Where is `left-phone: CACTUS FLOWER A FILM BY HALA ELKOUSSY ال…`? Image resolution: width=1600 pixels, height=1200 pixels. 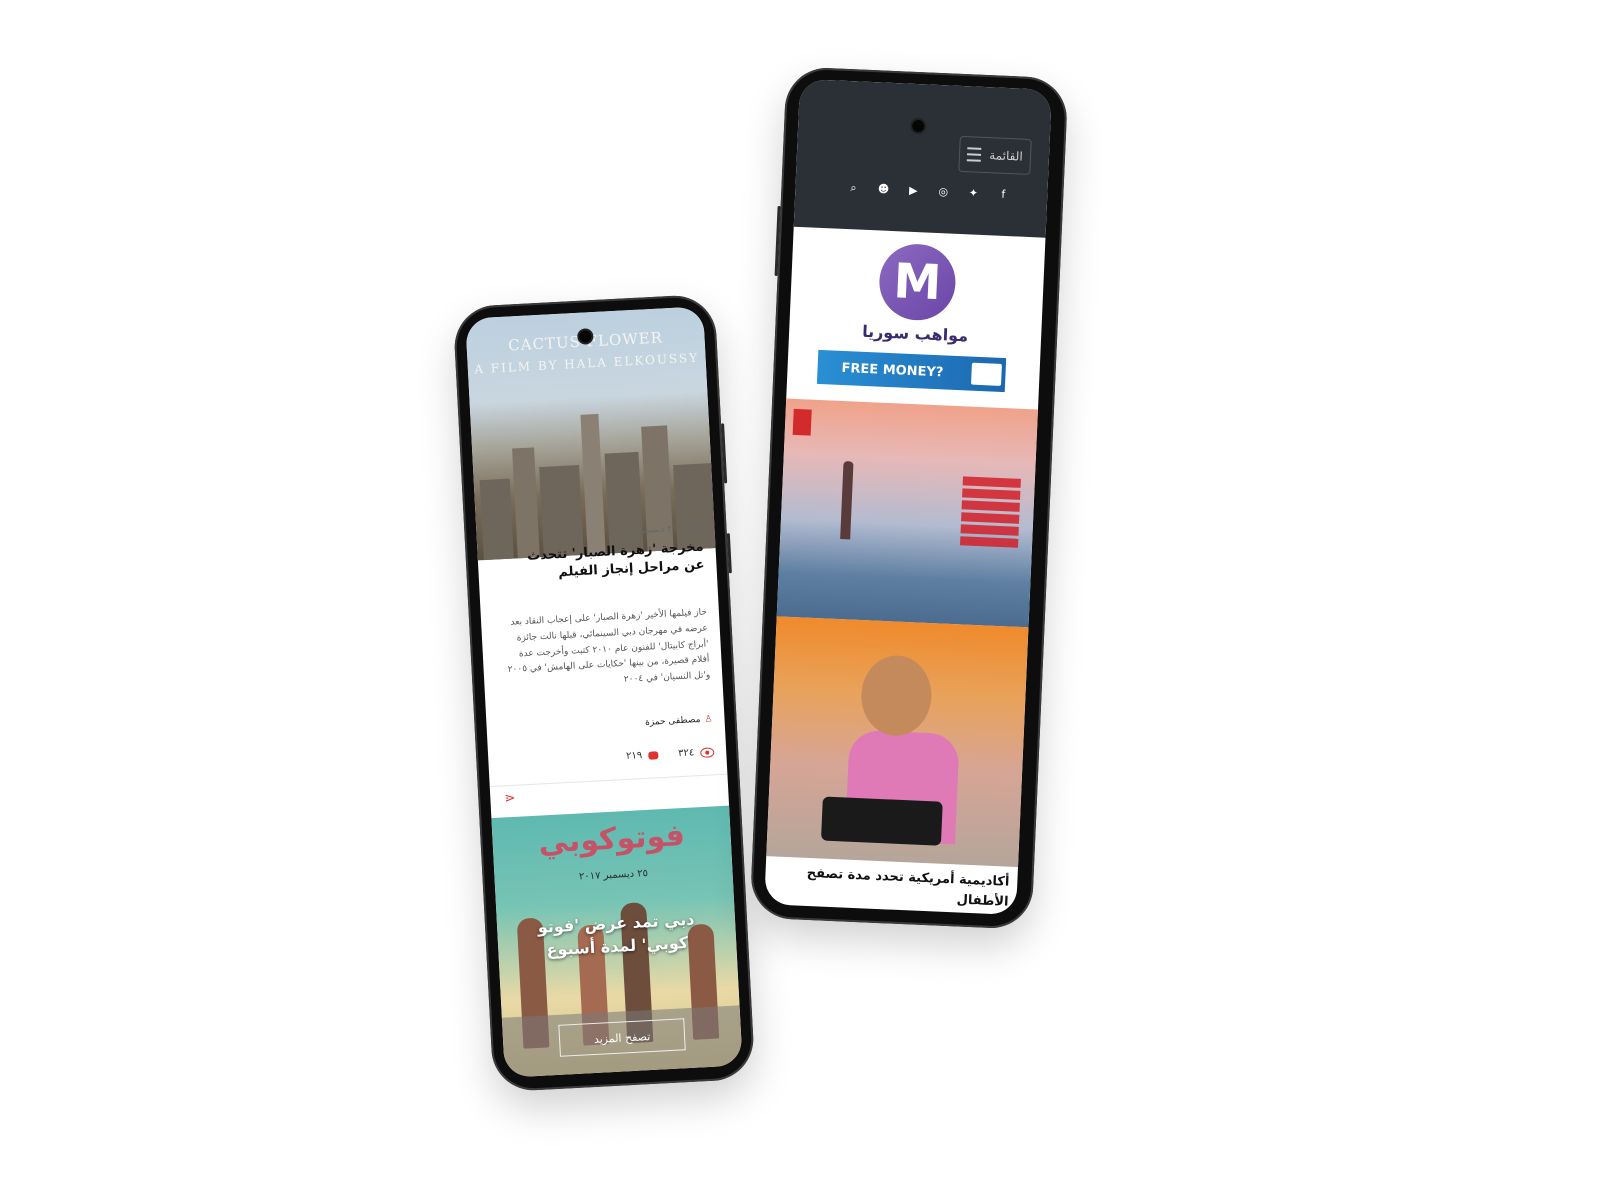
left-phone: CACTUS FLOWER A FILM BY HALA ELKOUSSY ال… is located at coordinates (604, 693).